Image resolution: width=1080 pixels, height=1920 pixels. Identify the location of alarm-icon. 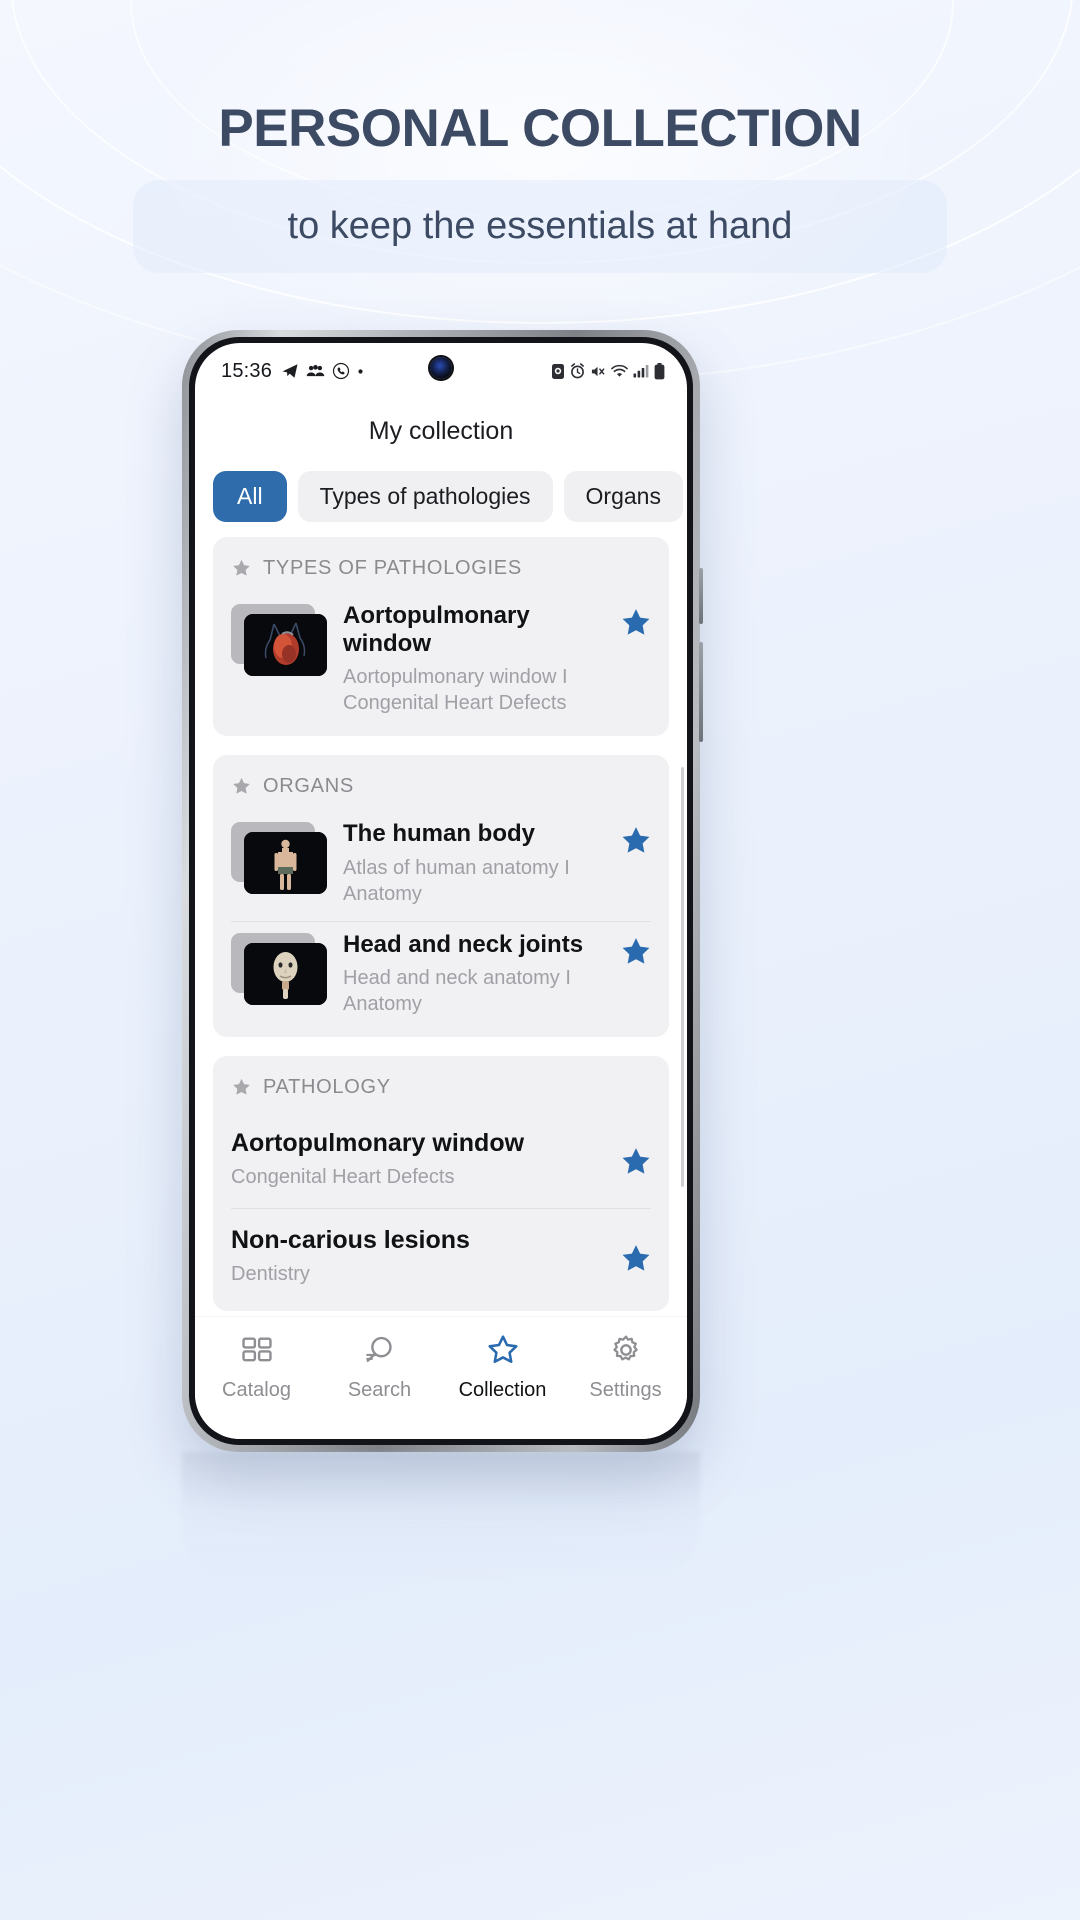
(577, 371).